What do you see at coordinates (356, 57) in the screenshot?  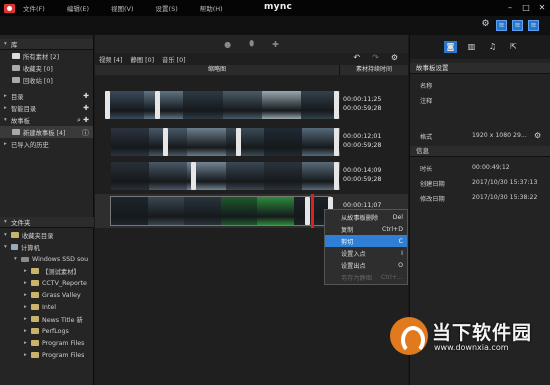 I see `undo-icon: ↶` at bounding box center [356, 57].